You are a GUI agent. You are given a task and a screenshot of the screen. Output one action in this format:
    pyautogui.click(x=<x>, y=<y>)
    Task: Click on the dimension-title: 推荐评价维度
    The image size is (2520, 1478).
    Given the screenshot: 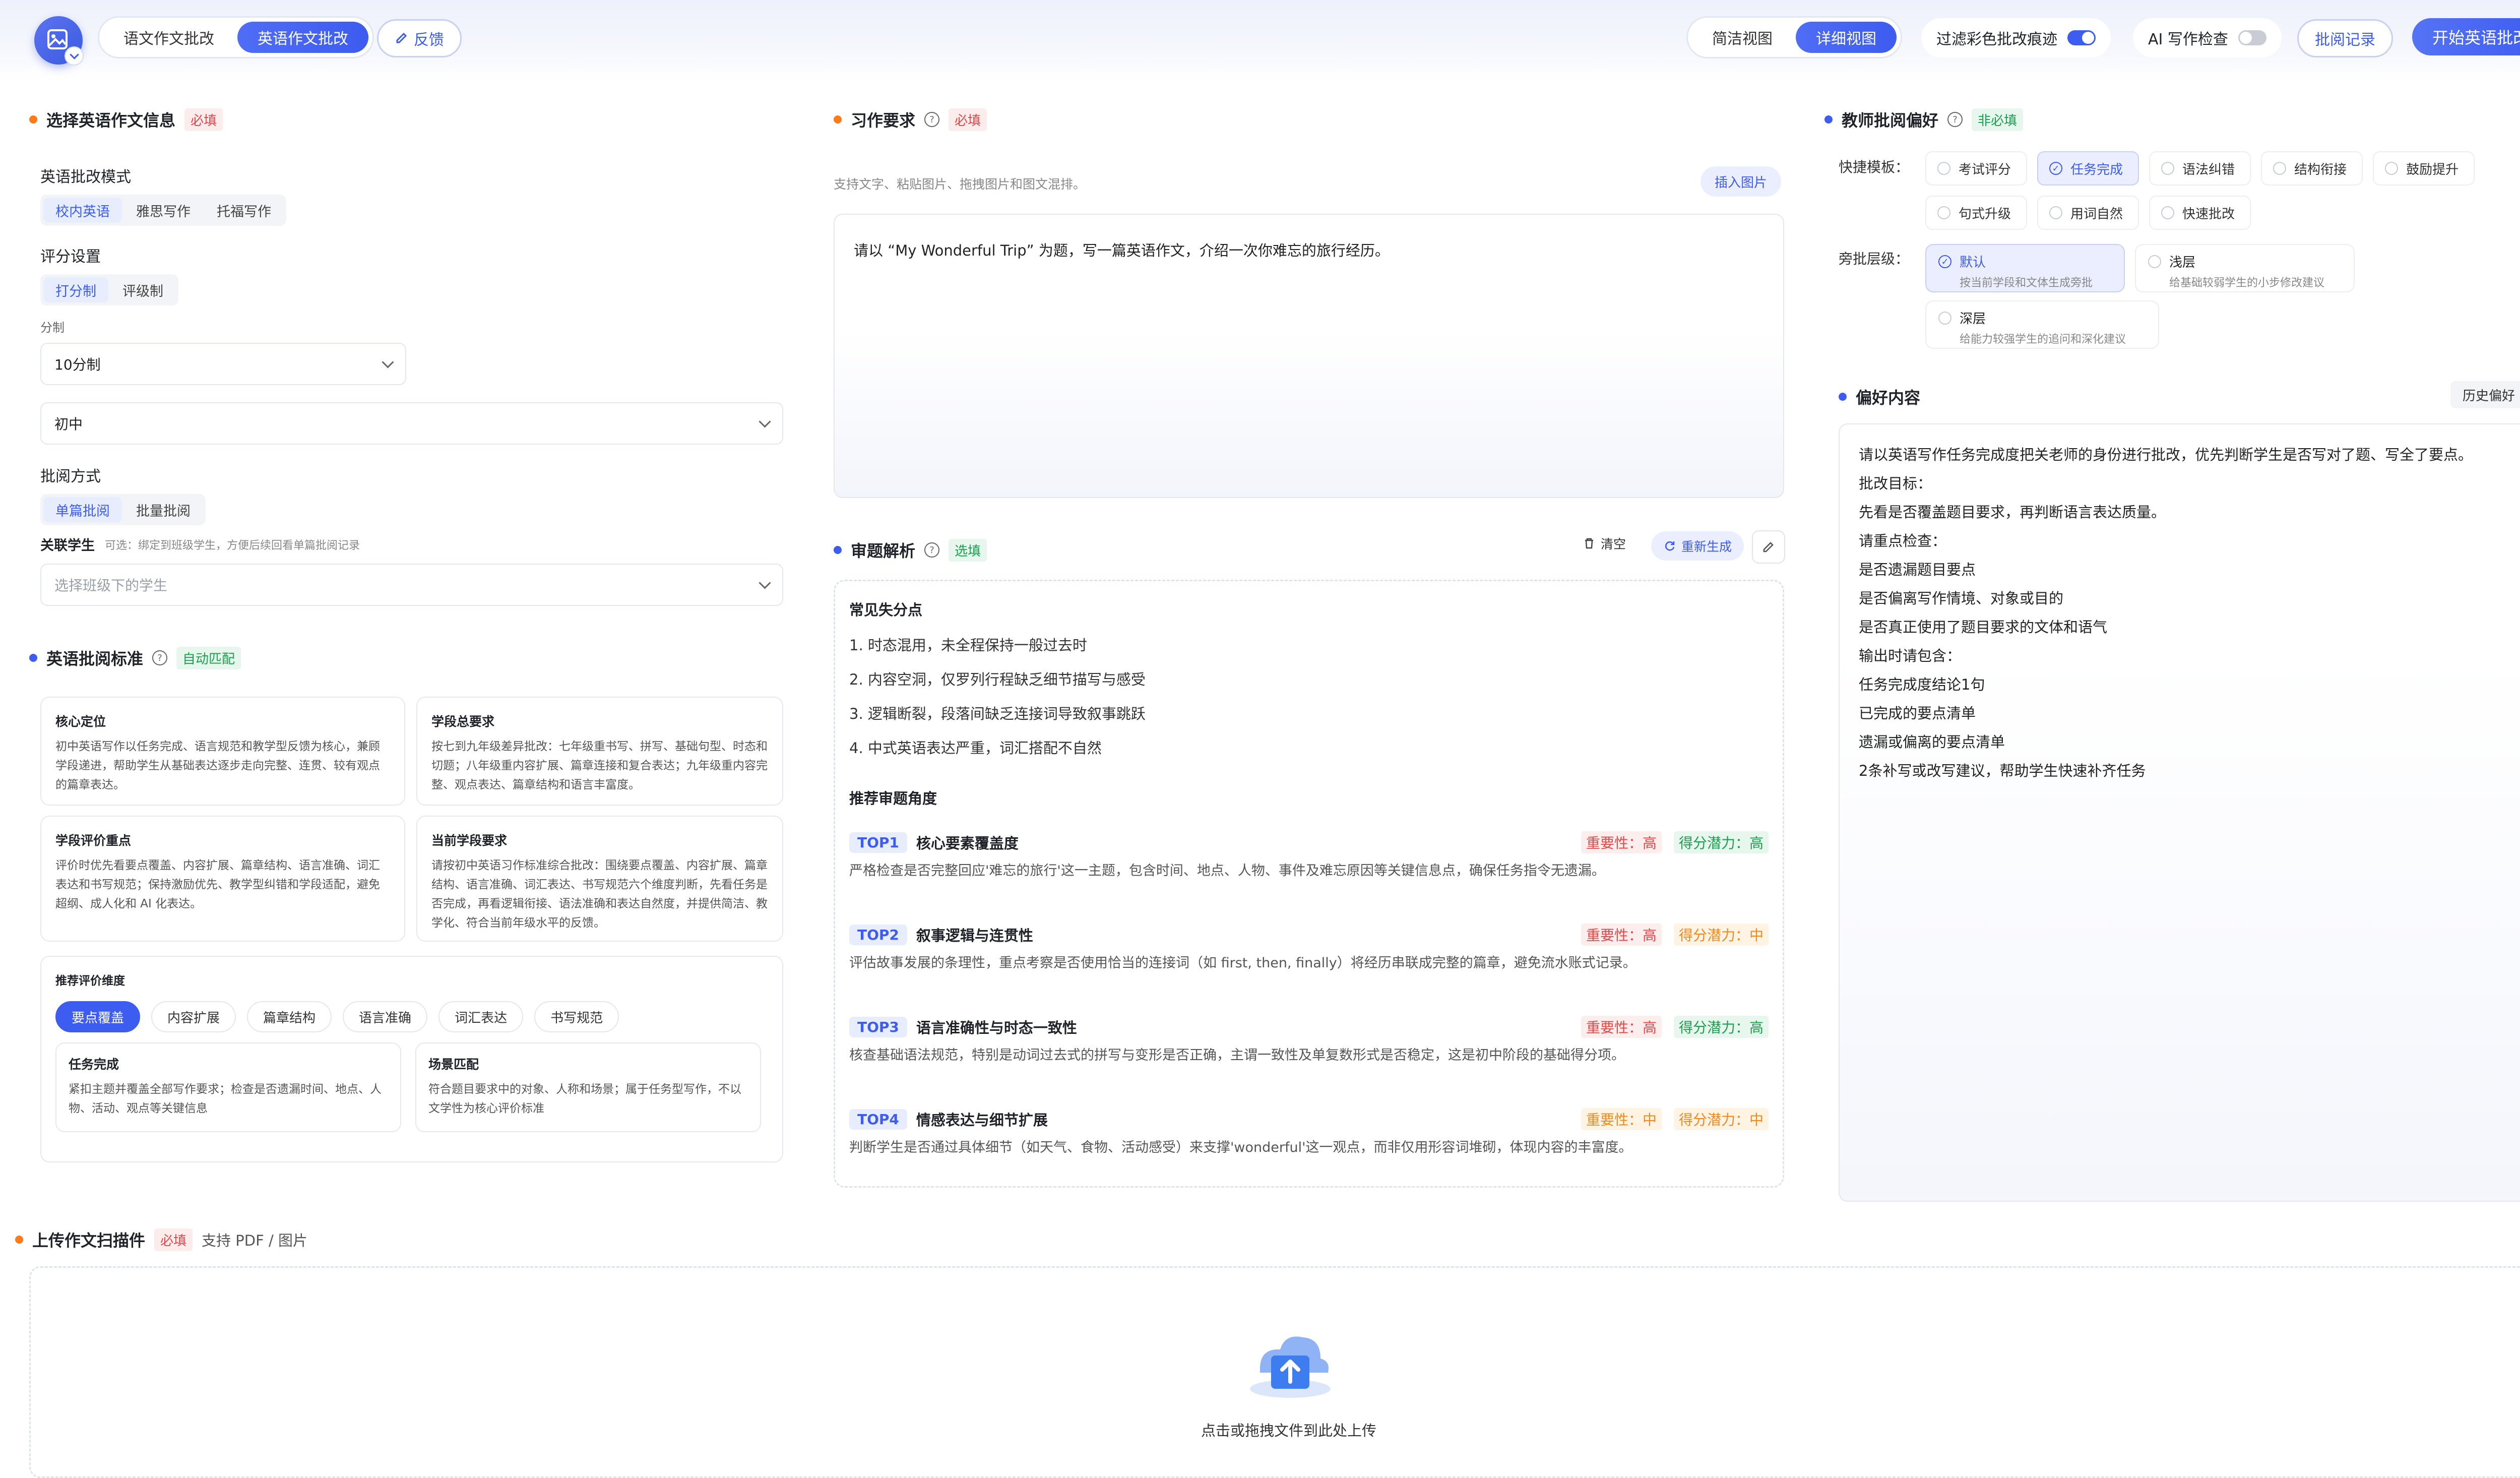 What is the action you would take?
    pyautogui.click(x=90, y=981)
    